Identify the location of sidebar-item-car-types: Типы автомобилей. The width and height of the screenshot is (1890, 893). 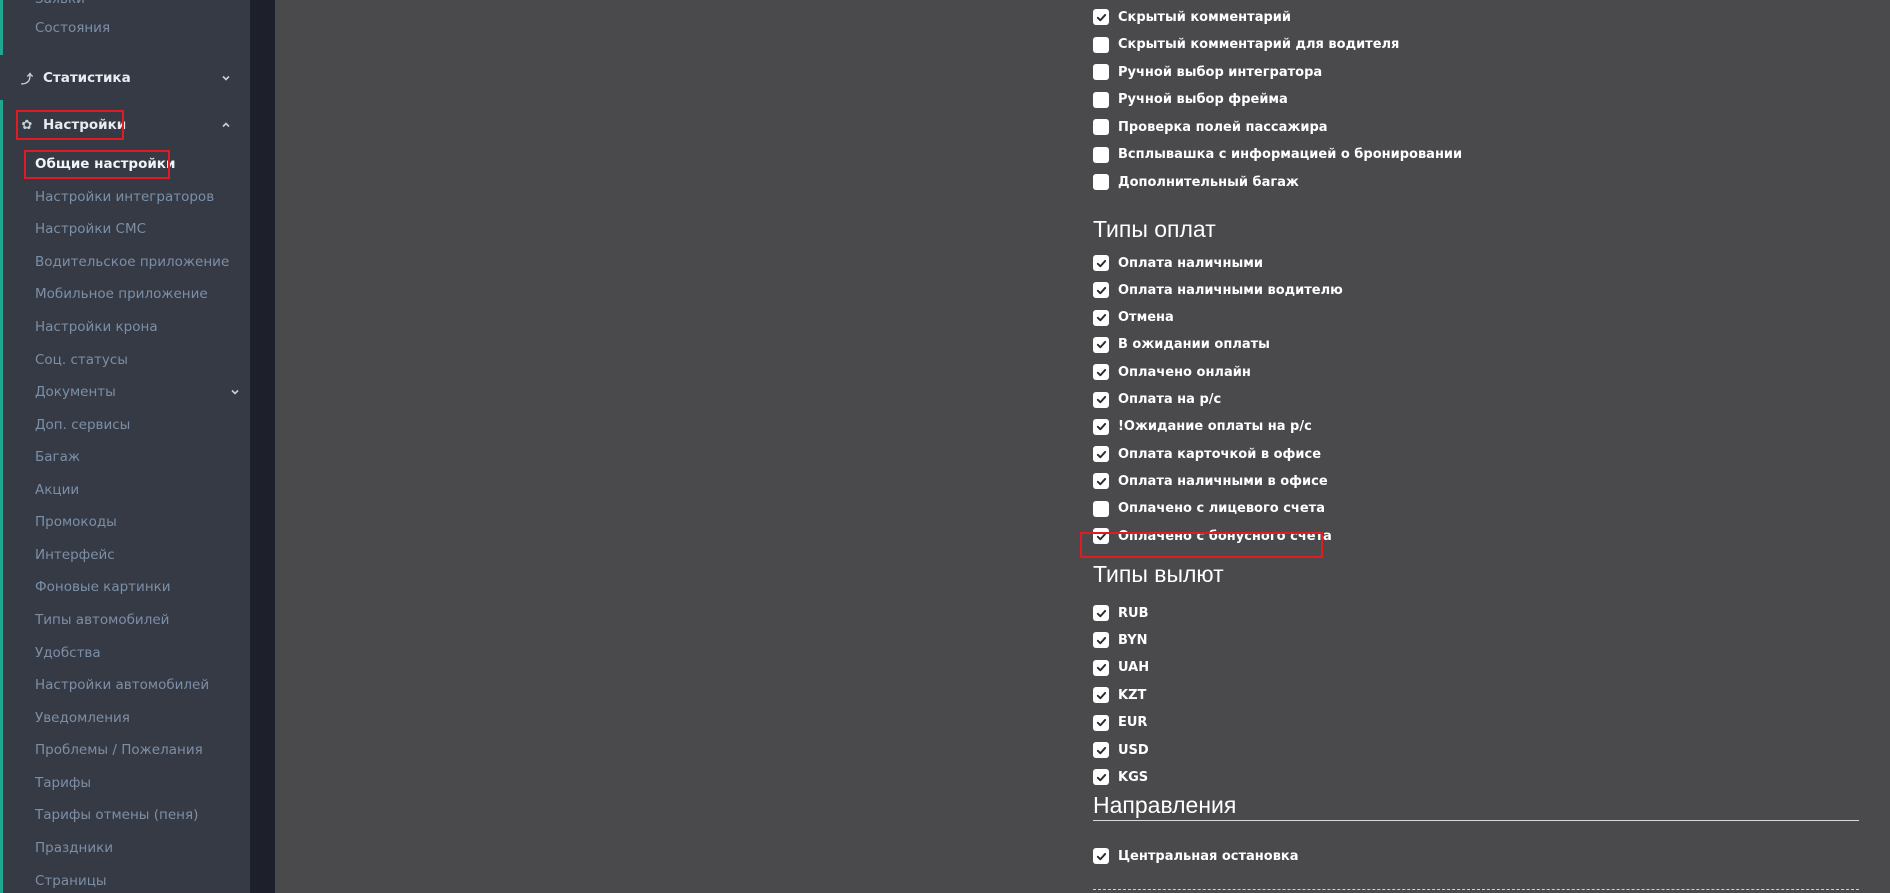
(102, 620).